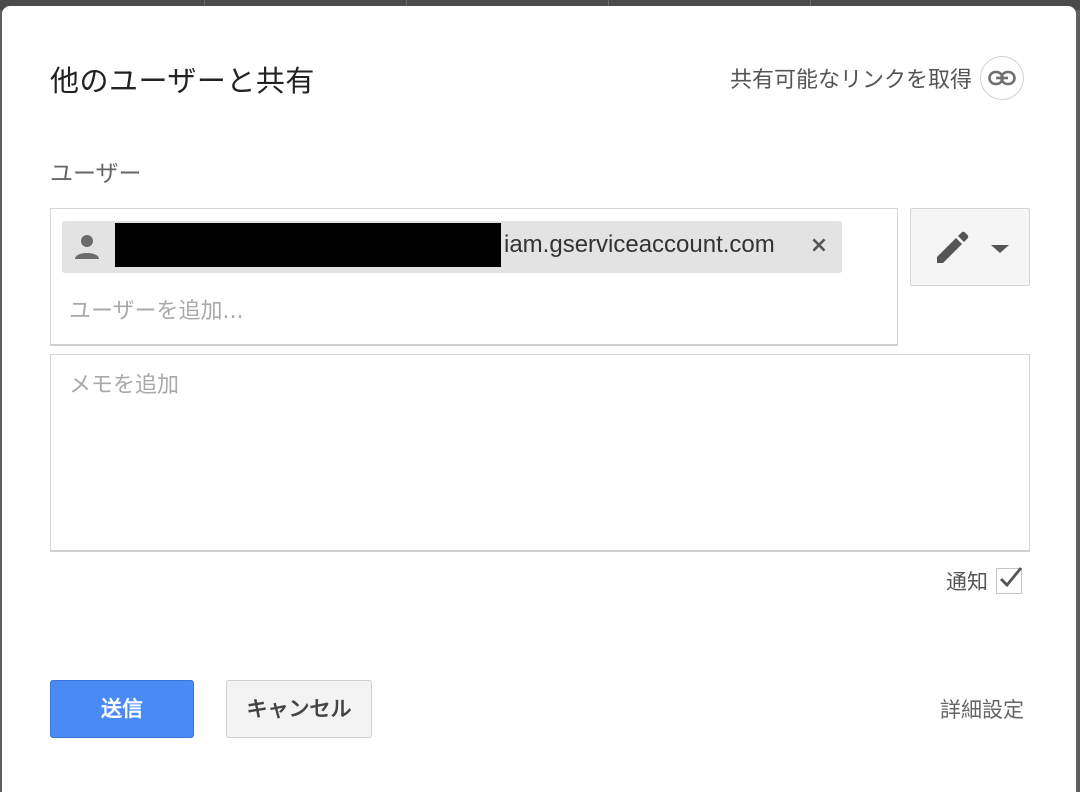  What do you see at coordinates (122, 709) in the screenshot?
I see `send-button: 送信` at bounding box center [122, 709].